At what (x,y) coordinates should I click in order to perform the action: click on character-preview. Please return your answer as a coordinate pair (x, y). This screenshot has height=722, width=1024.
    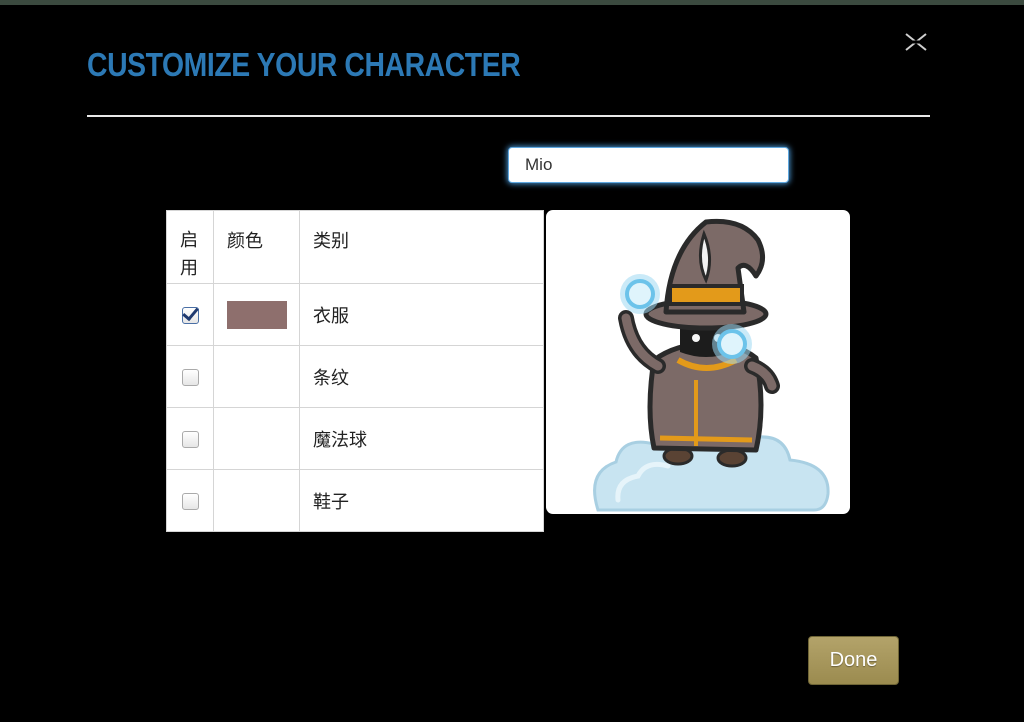
    Looking at the image, I should click on (698, 362).